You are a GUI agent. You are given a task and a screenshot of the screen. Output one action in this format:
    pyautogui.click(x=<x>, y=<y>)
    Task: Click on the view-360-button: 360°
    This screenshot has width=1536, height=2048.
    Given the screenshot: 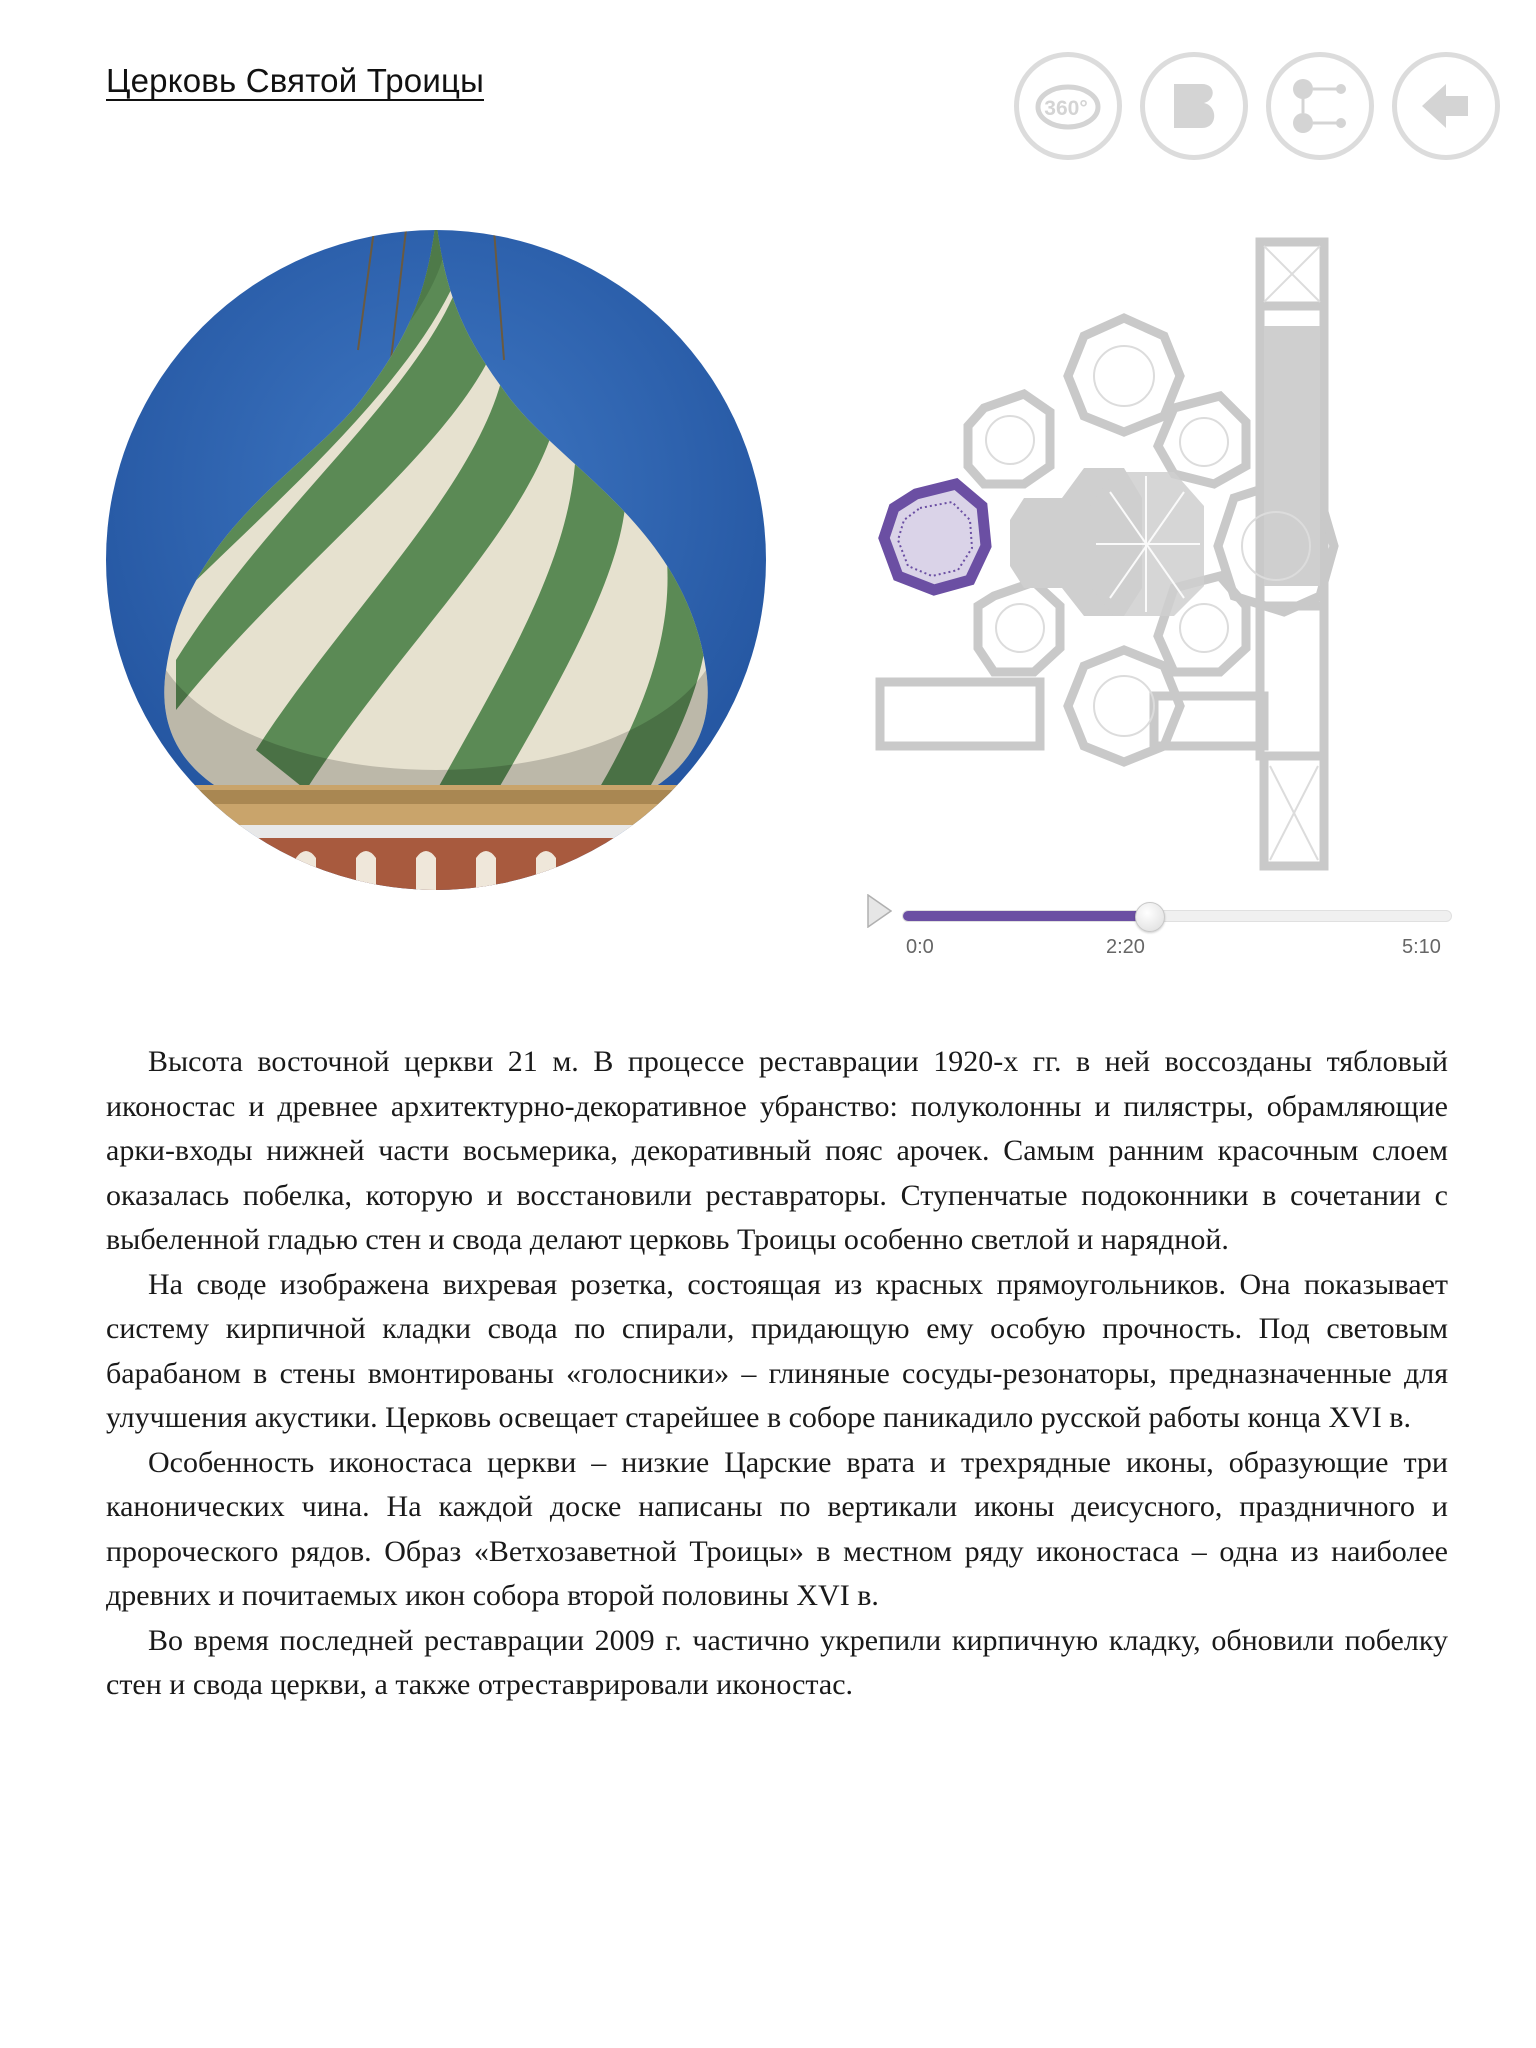 What is the action you would take?
    pyautogui.click(x=1068, y=106)
    